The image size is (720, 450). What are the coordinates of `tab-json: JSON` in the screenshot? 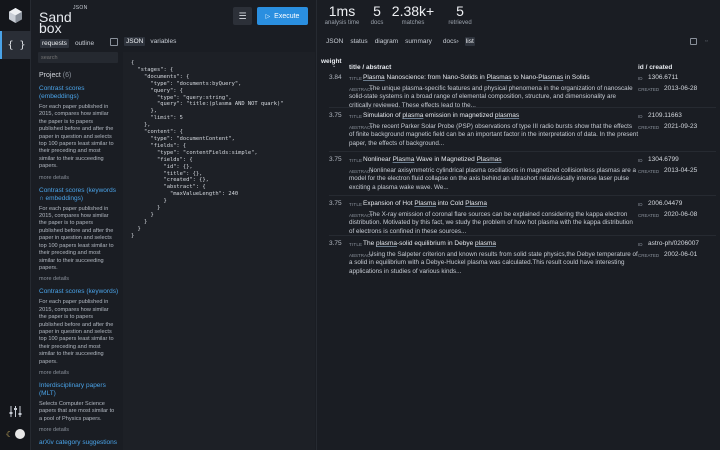 It's located at (135, 41).